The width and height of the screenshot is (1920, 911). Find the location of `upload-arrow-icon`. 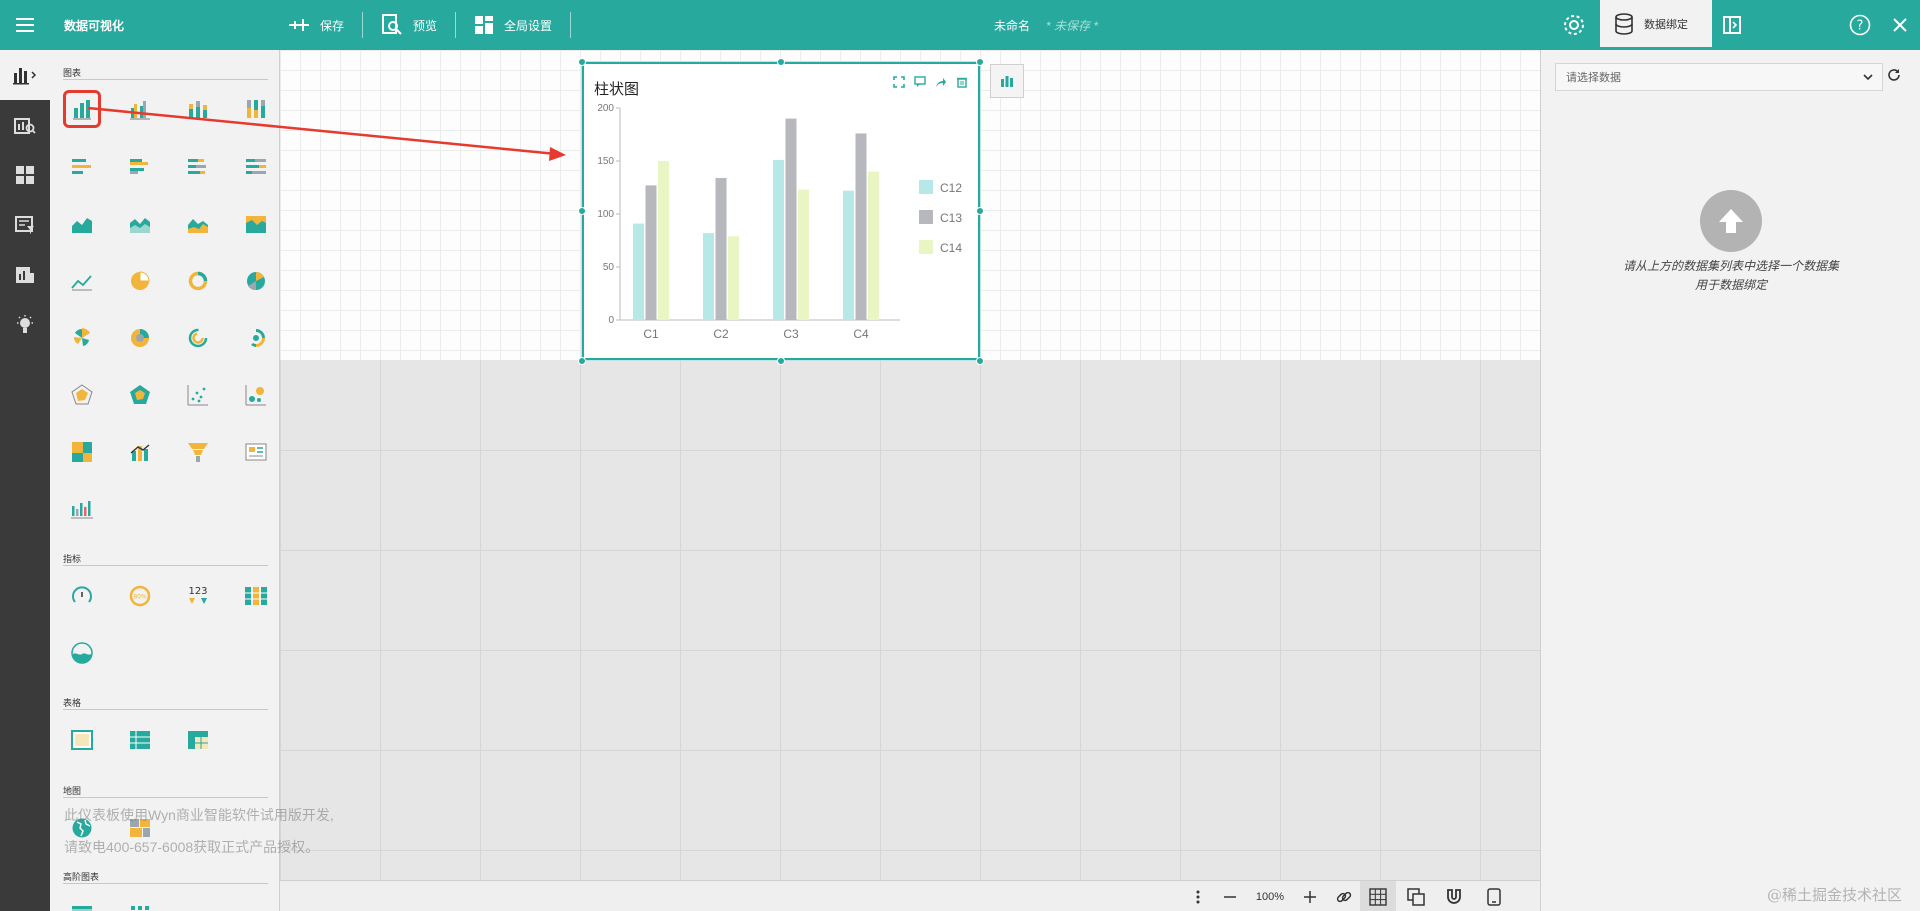

upload-arrow-icon is located at coordinates (1731, 221).